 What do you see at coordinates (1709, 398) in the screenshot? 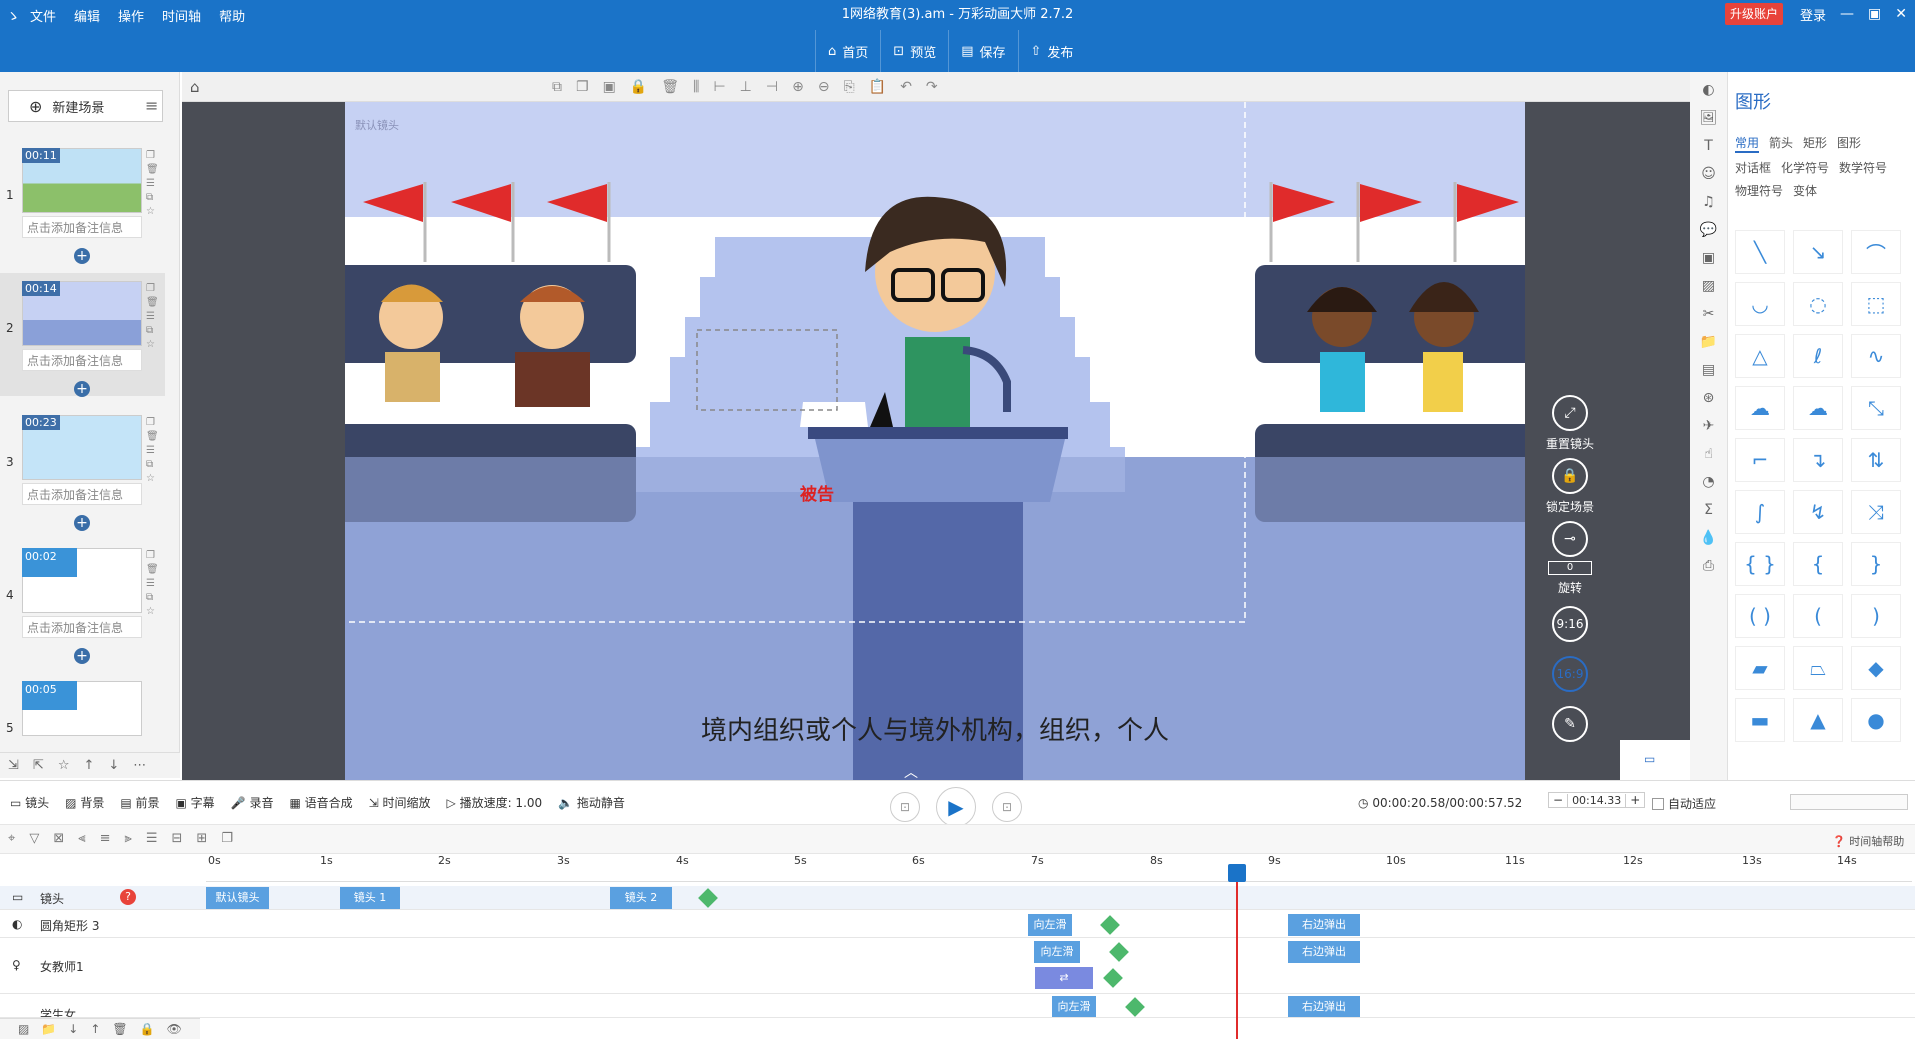
I see `compass-icon: ⊛` at bounding box center [1709, 398].